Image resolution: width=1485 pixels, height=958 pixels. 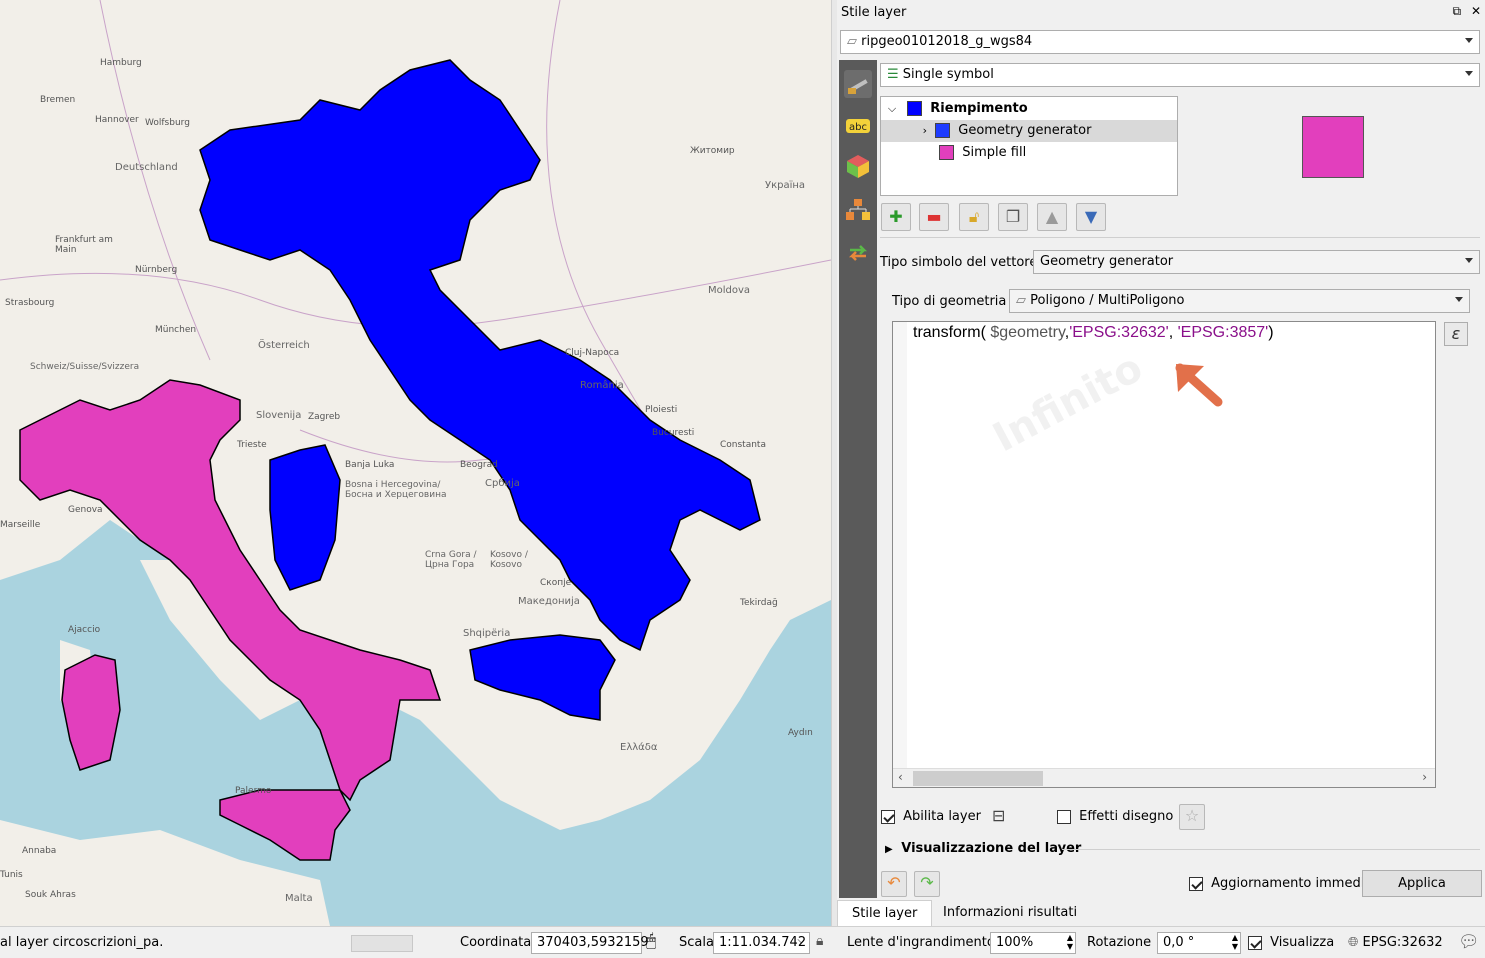 I want to click on magnifier-spinbox: 100% ▲ ▼, so click(x=1033, y=943).